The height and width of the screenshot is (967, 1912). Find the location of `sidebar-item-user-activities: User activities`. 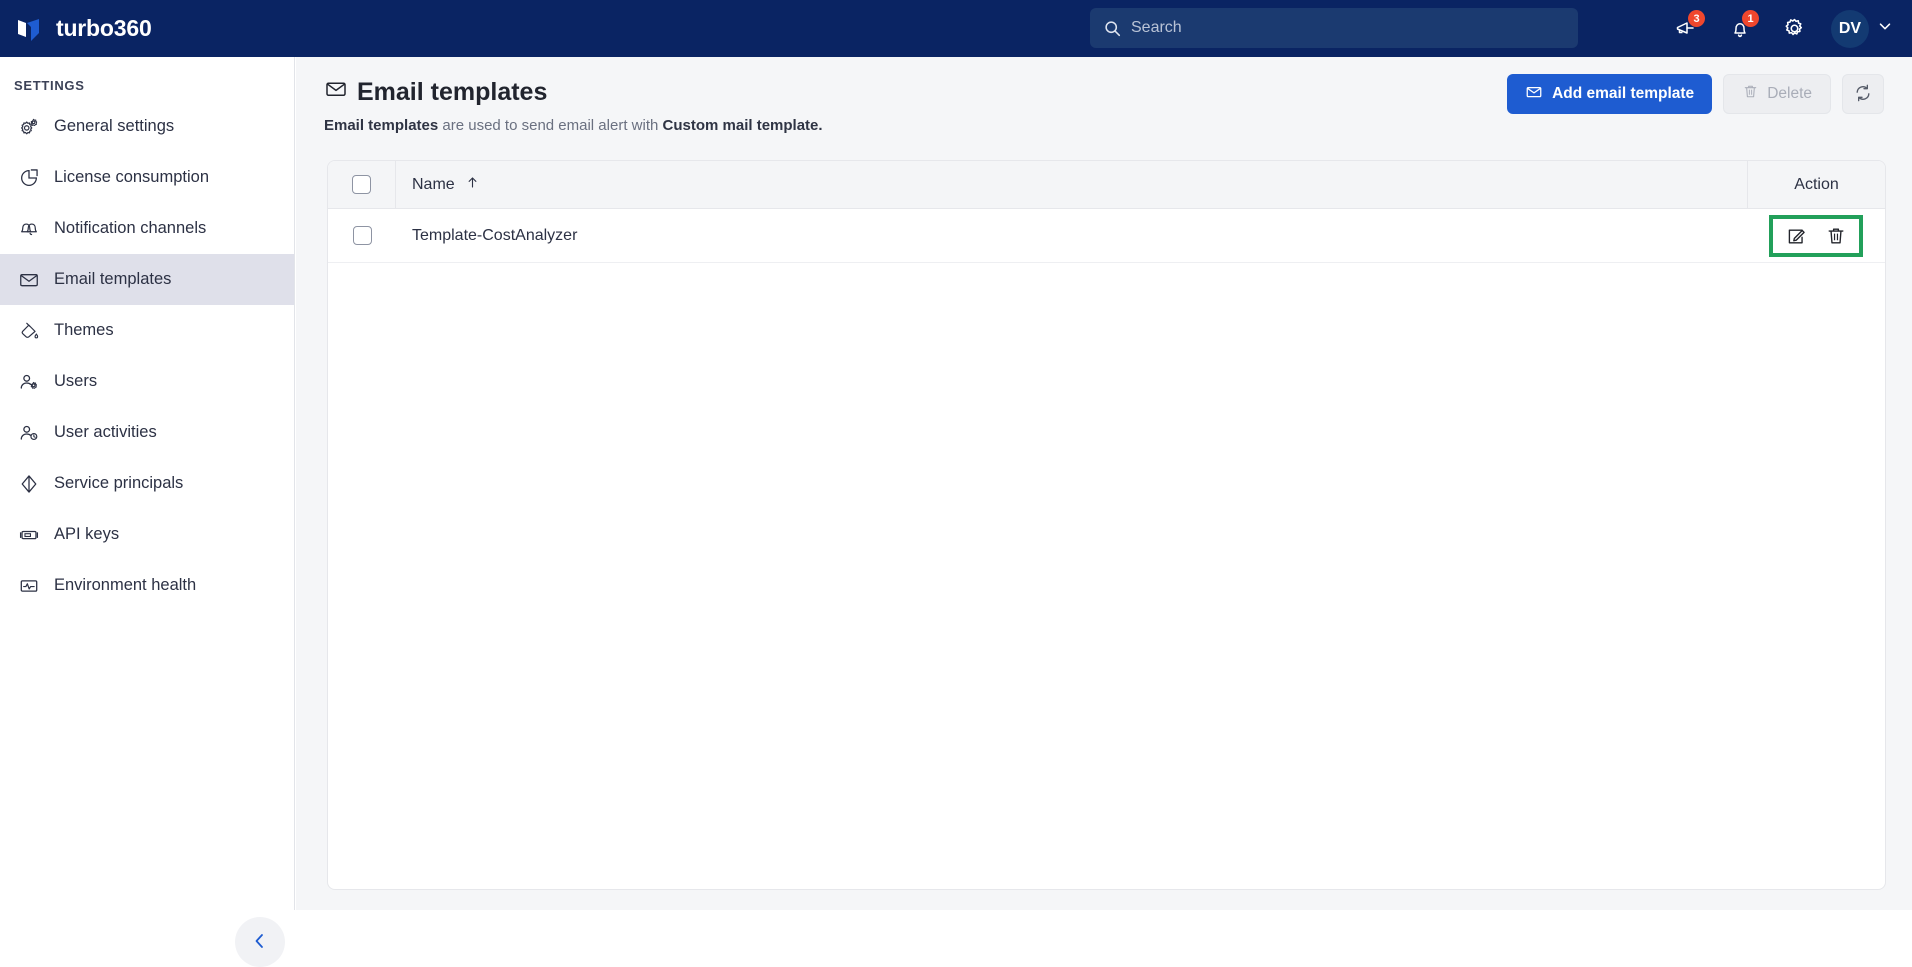

sidebar-item-user-activities: User activities is located at coordinates (147, 432).